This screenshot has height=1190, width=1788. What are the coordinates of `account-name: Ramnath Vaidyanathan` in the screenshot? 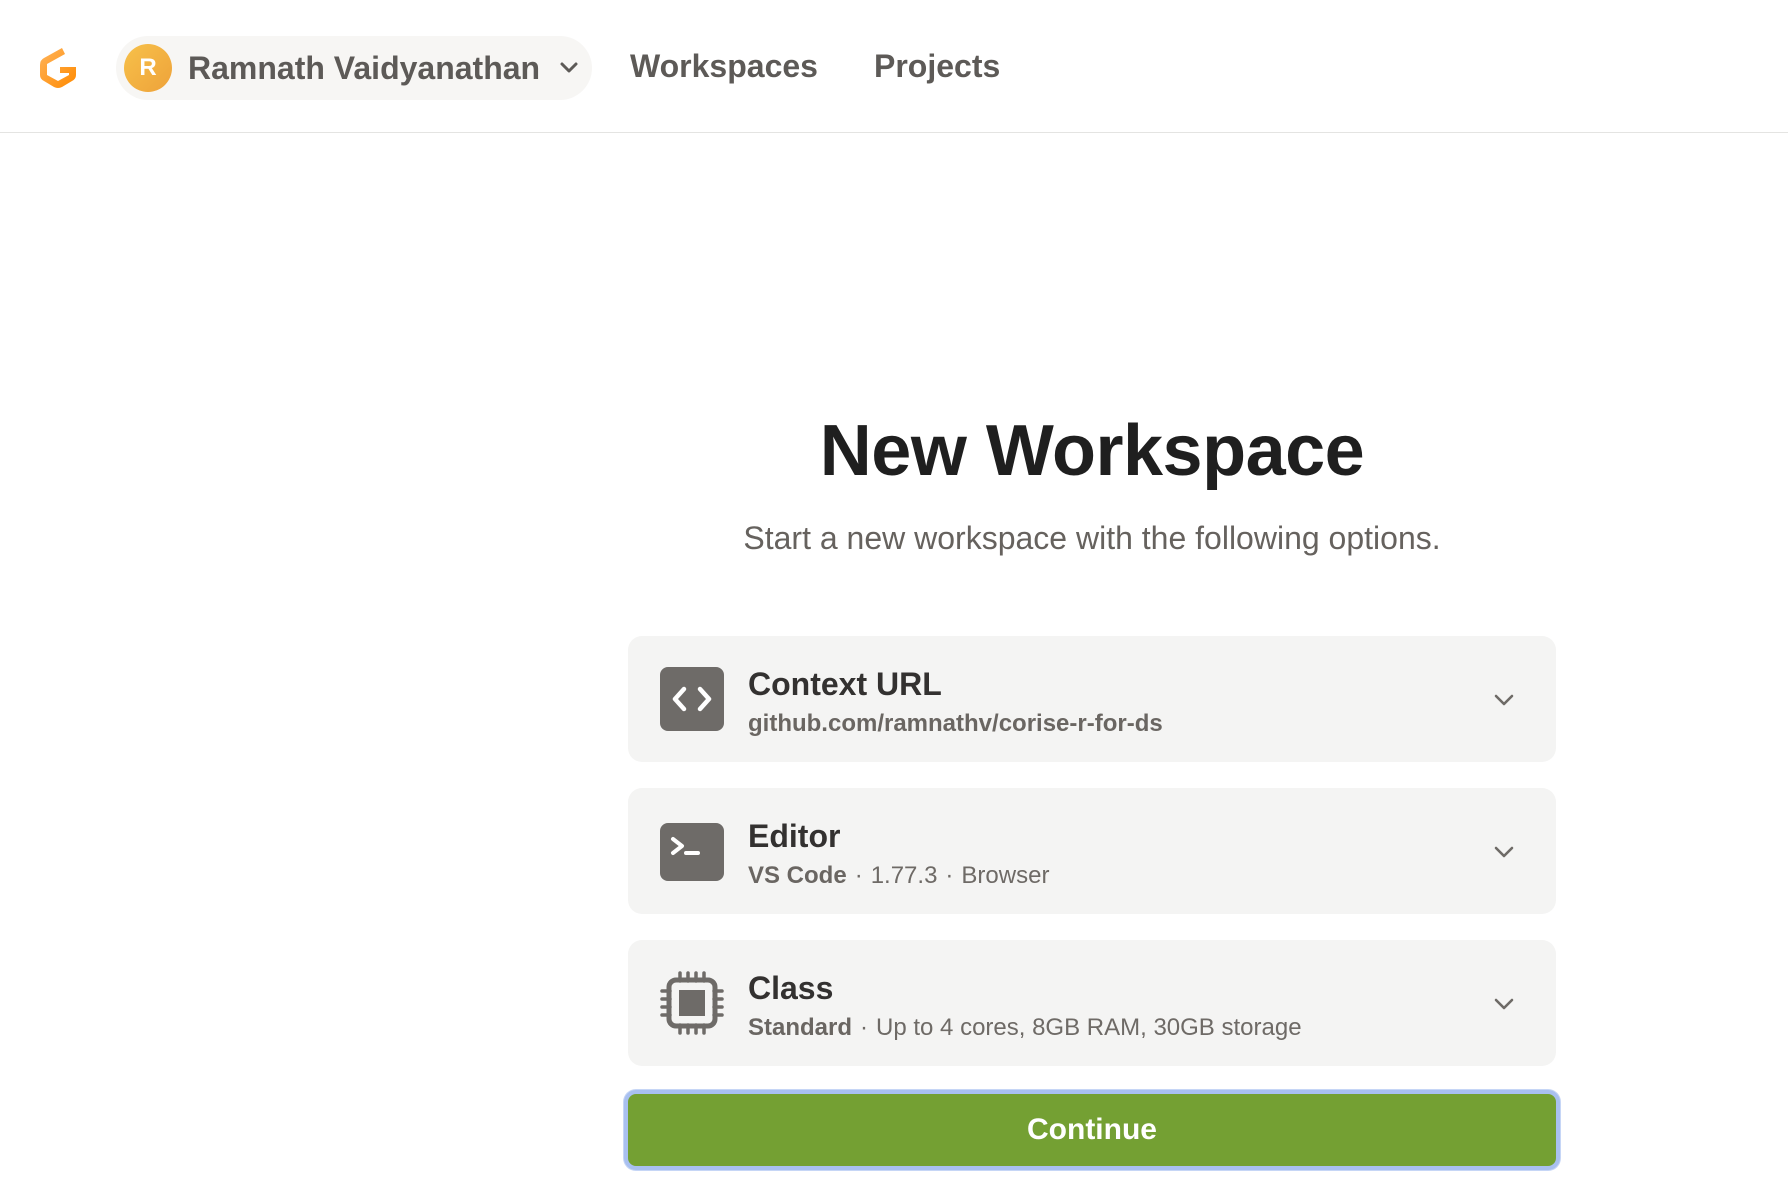 It's located at (364, 67).